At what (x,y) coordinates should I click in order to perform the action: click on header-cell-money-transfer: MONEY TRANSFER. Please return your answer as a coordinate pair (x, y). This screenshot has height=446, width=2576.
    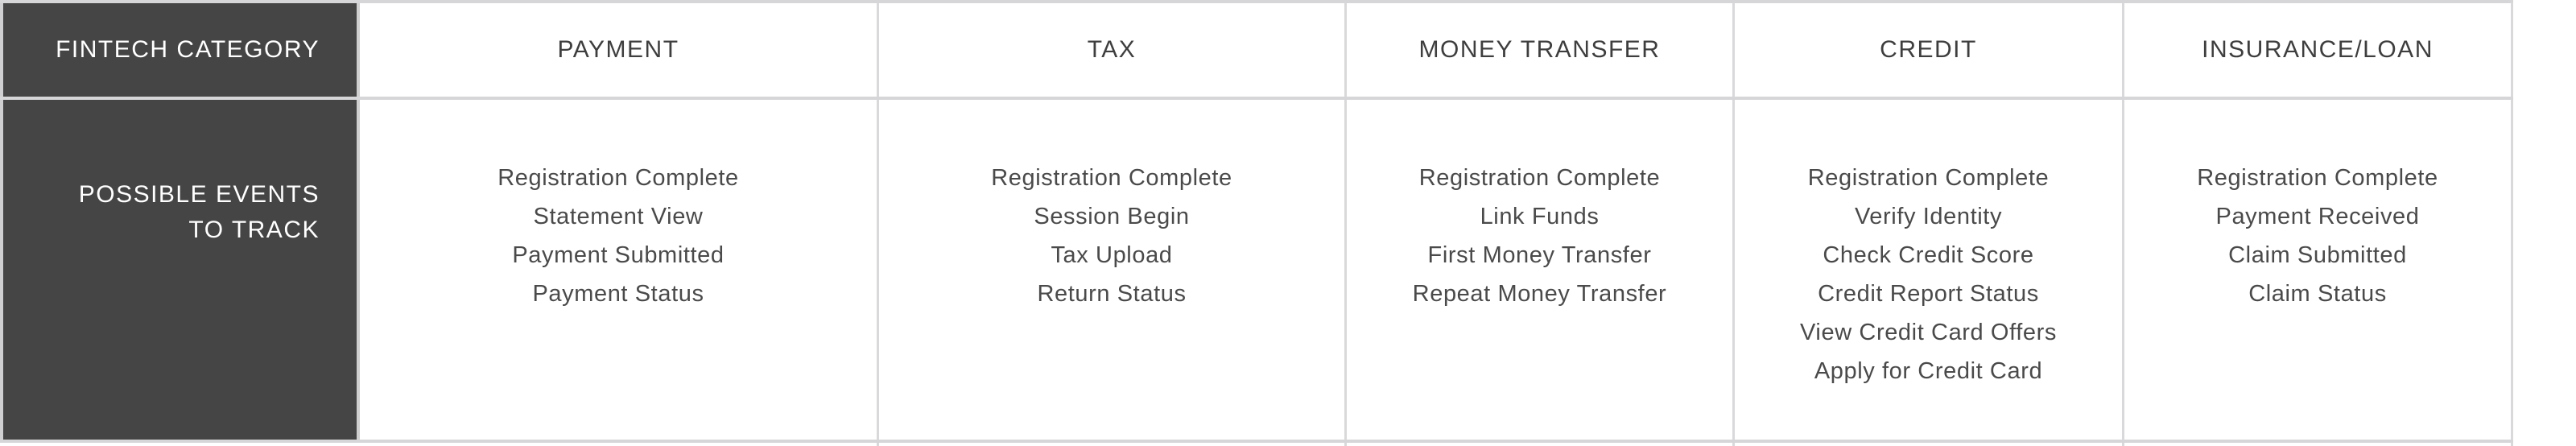
    Looking at the image, I should click on (1541, 50).